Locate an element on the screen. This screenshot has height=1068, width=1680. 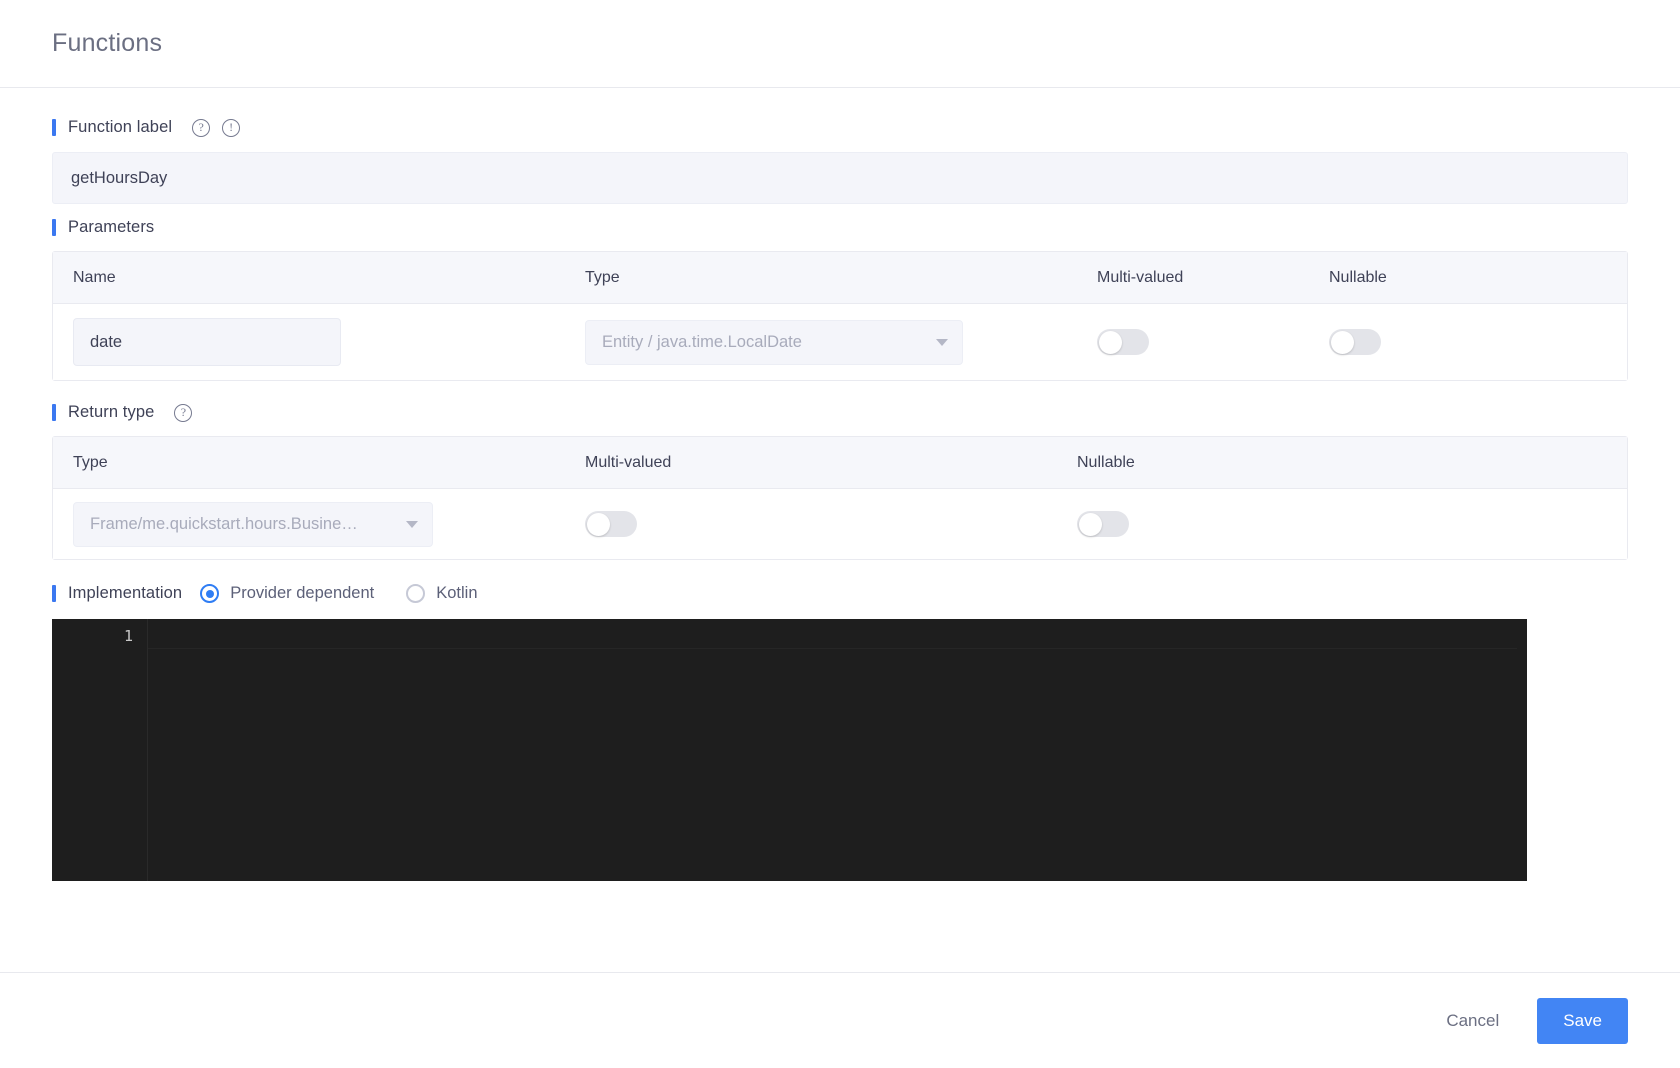
parameters-table-header: Name Type Multi-valued Nullable is located at coordinates (840, 278).